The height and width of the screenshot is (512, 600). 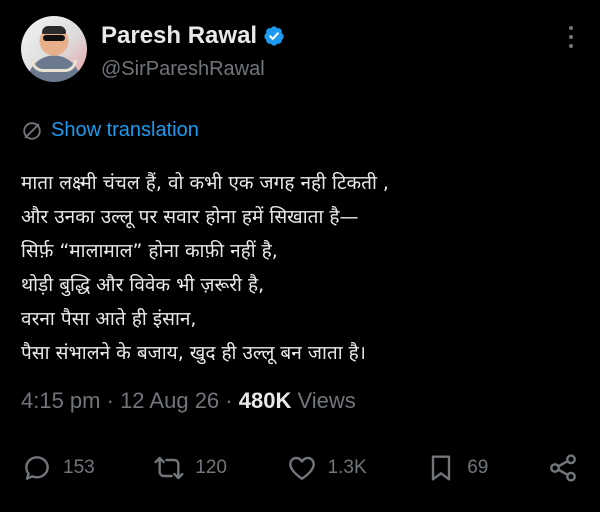 What do you see at coordinates (54, 66) in the screenshot?
I see `avatar-garland` at bounding box center [54, 66].